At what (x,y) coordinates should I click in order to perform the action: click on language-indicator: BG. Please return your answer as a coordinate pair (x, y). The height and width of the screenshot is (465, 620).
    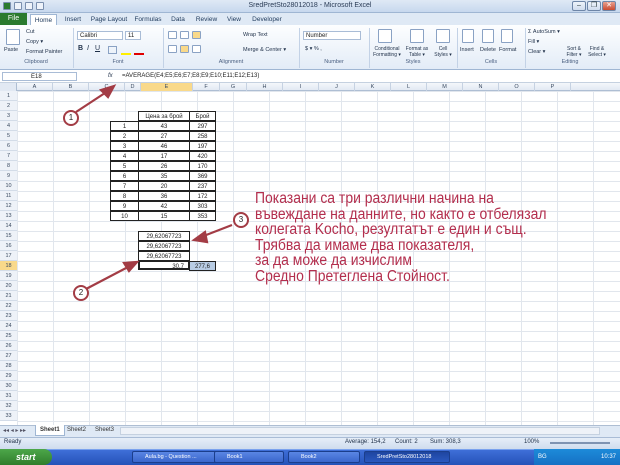
    Looking at the image, I should click on (542, 457).